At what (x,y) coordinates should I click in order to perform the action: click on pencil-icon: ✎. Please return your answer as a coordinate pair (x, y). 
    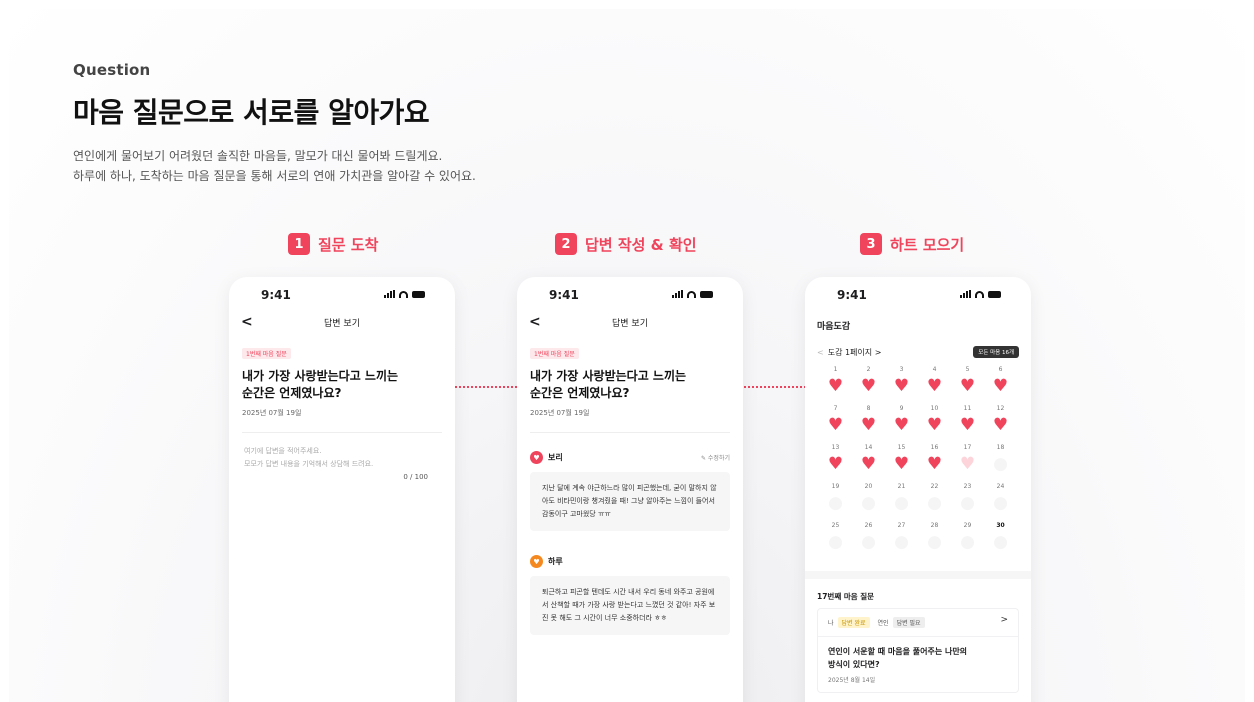
    Looking at the image, I should click on (704, 458).